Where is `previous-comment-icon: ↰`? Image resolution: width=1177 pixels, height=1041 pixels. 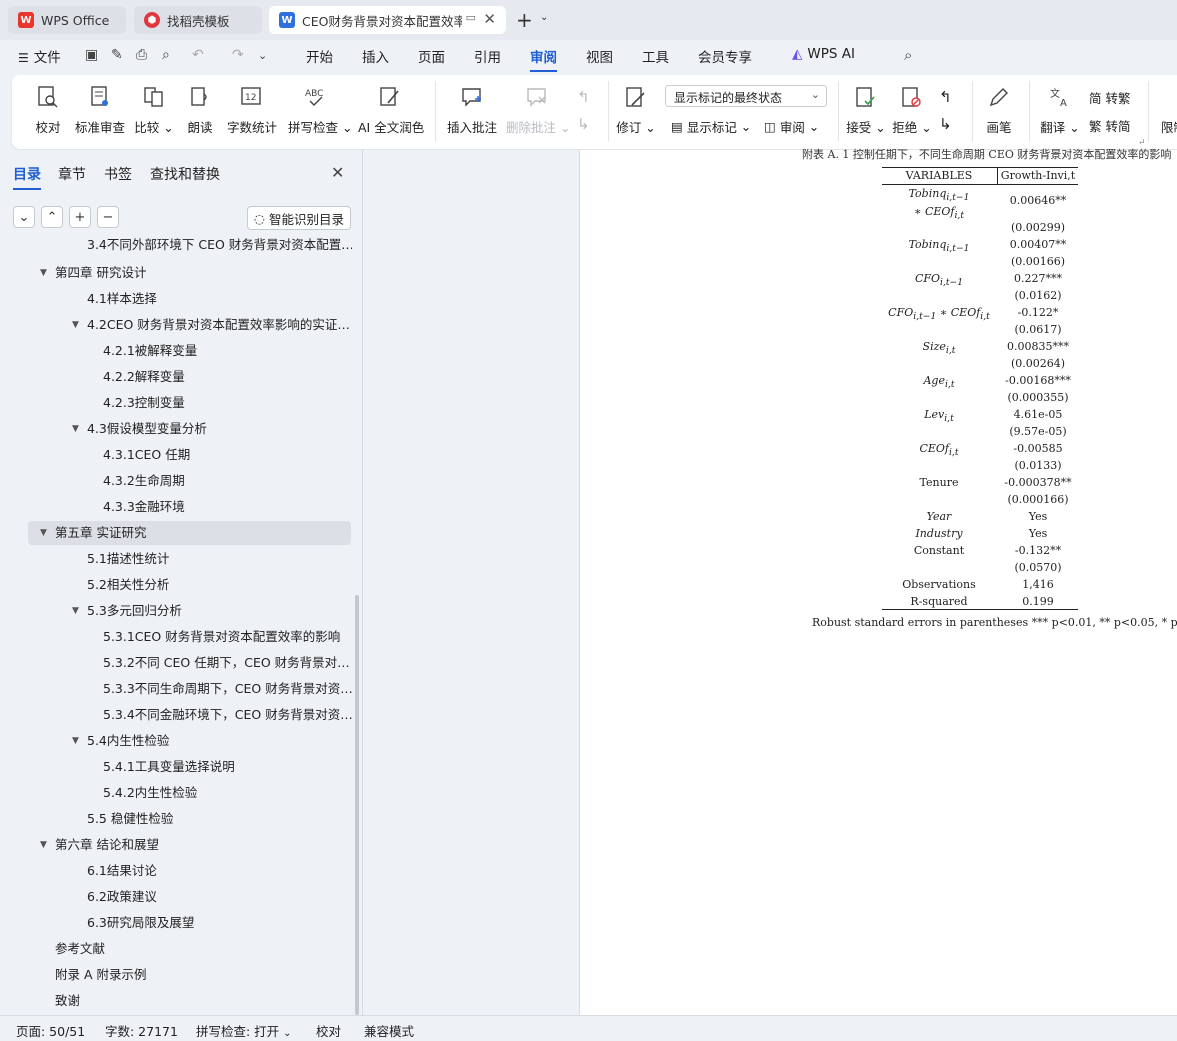 previous-comment-icon: ↰ is located at coordinates (583, 97).